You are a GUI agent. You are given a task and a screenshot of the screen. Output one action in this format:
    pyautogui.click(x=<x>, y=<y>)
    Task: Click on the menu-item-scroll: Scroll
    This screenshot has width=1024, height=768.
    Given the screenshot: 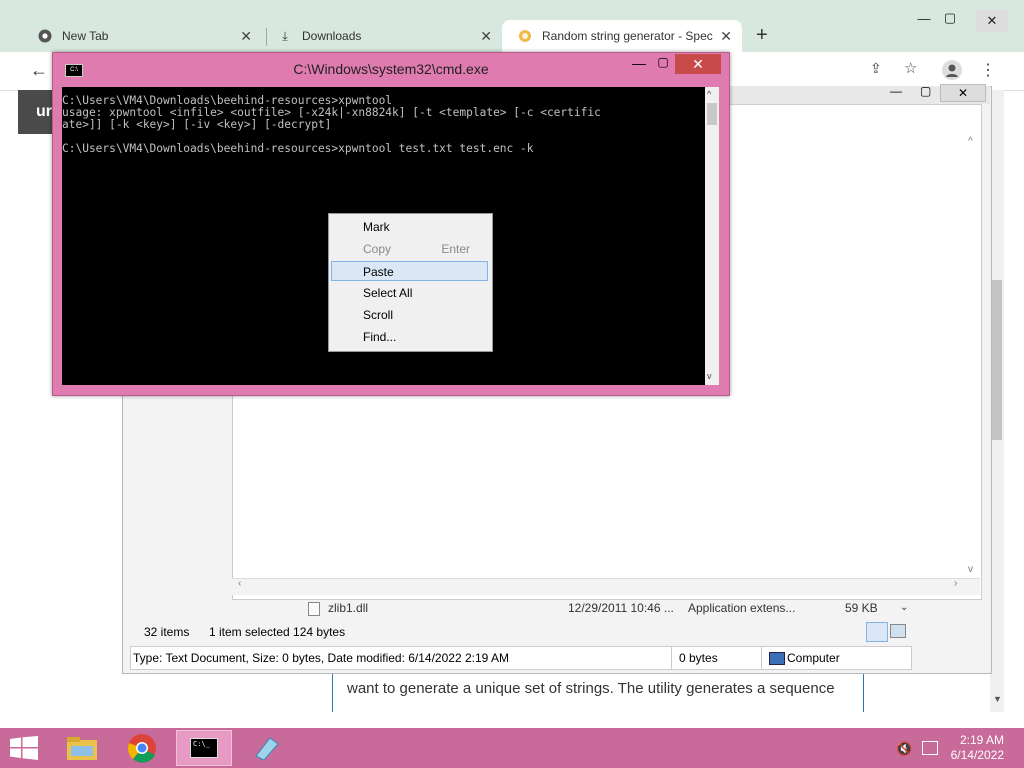 What is the action you would take?
    pyautogui.click(x=409, y=315)
    